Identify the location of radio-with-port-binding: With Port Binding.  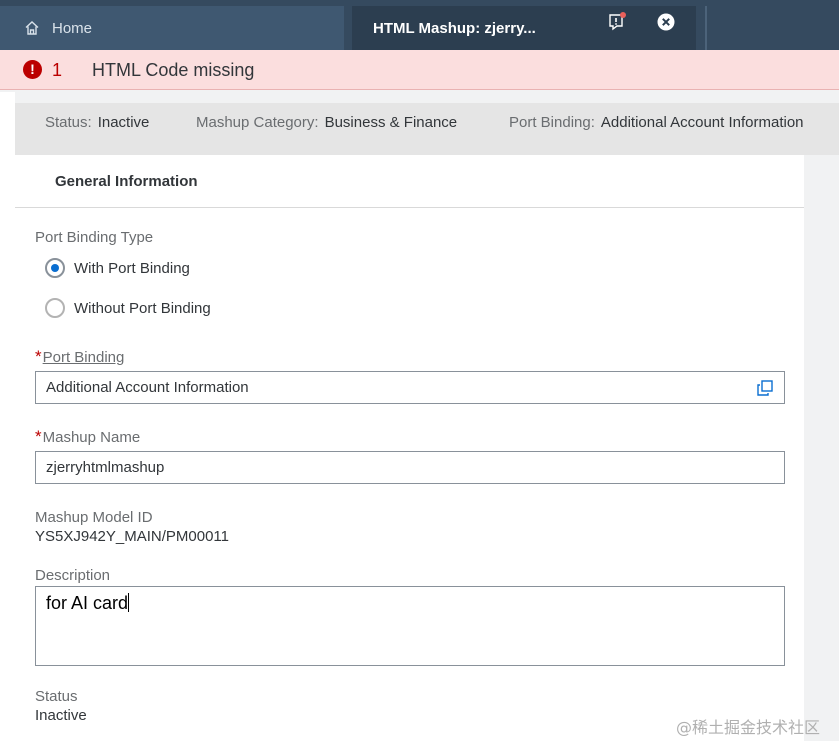
(117, 268).